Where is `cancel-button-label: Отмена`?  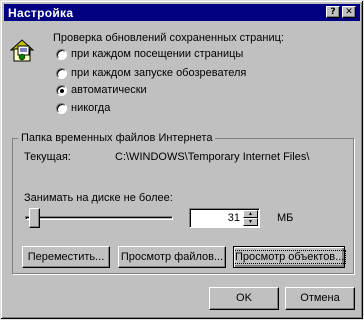
cancel-button-label: Отмена is located at coordinates (320, 298).